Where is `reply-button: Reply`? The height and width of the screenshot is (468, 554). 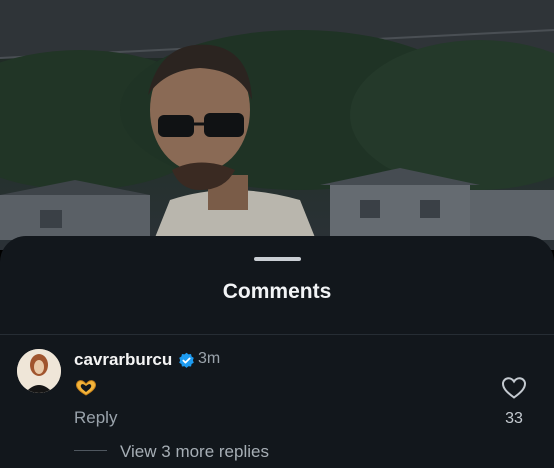
reply-button: Reply is located at coordinates (95, 418).